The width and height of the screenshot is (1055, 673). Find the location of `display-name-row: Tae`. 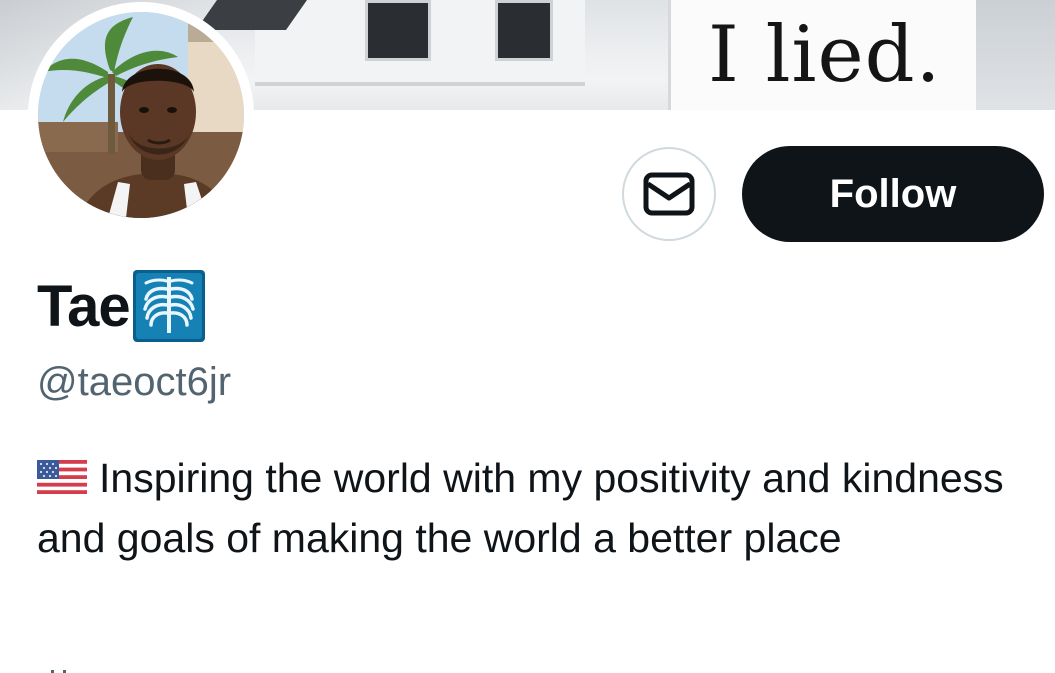

display-name-row: Tae is located at coordinates (121, 306).